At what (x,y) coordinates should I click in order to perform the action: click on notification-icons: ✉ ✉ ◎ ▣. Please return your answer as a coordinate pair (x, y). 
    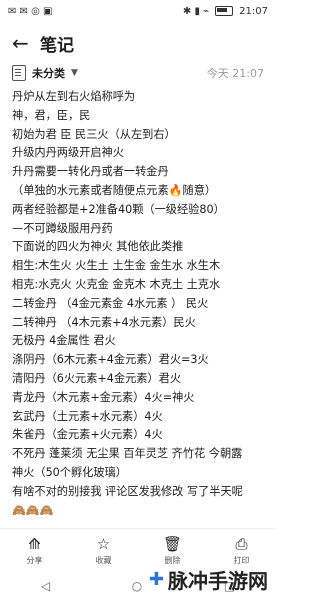
    Looking at the image, I should click on (30, 11).